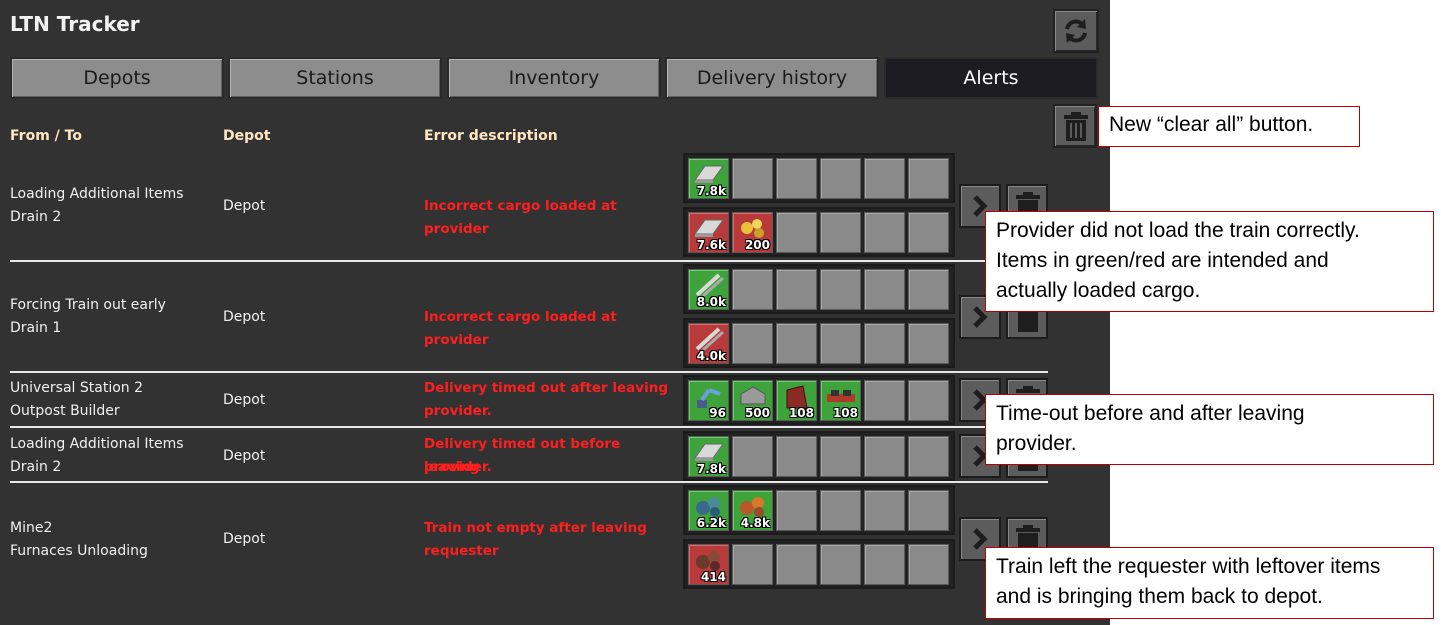  I want to click on intended-cargo-row: 8.0k, so click(819, 289).